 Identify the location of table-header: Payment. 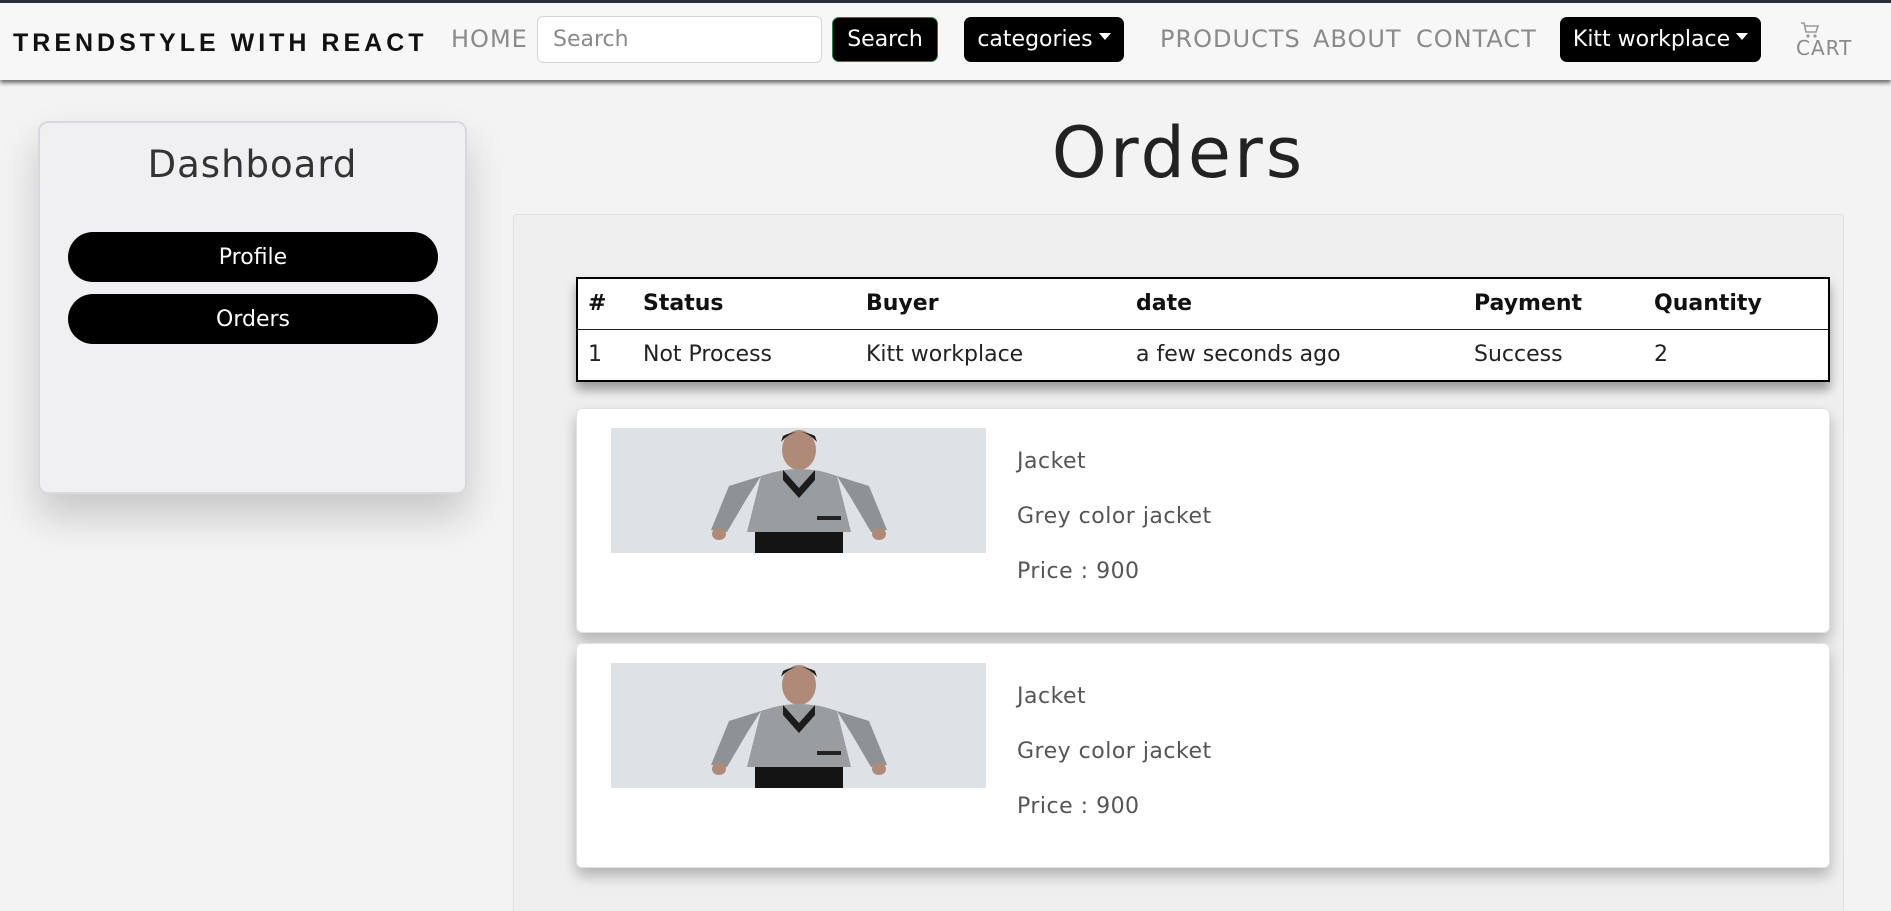
(1554, 304).